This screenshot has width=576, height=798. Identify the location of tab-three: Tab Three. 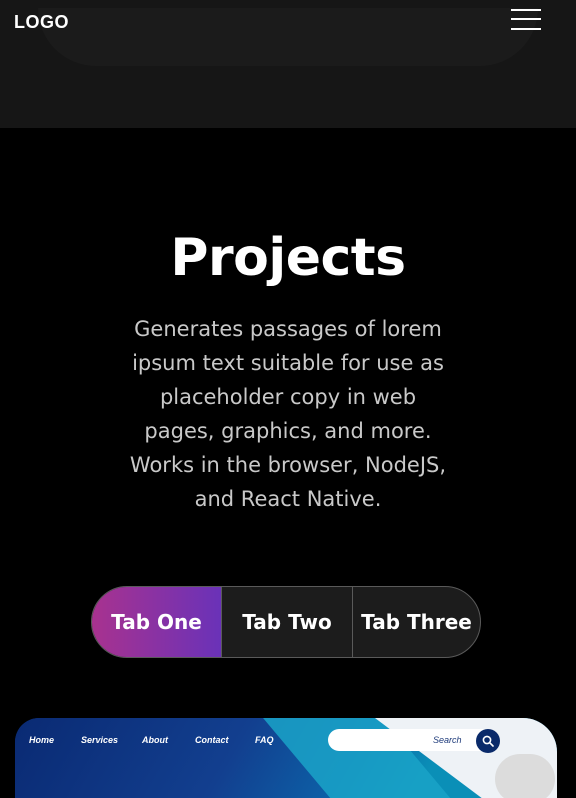
(416, 622).